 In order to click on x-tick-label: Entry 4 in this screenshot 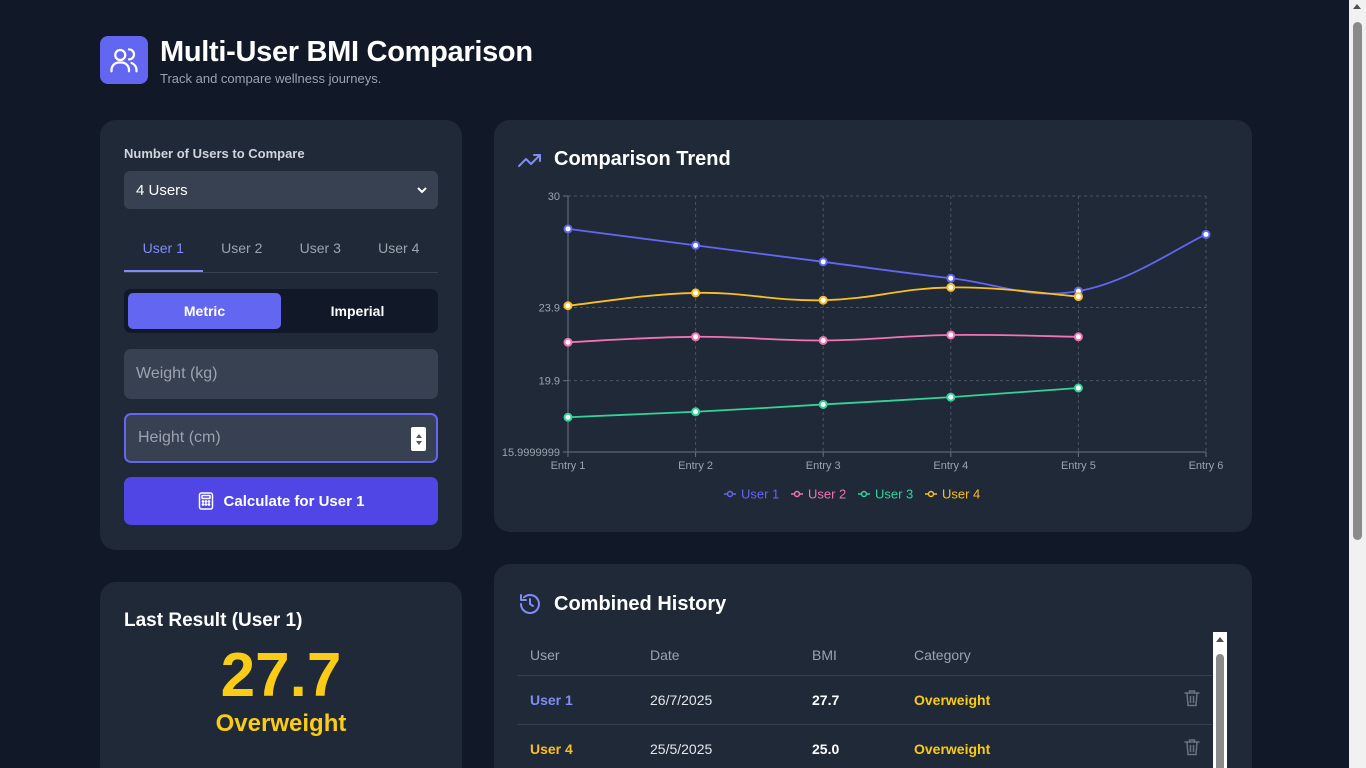, I will do `click(950, 466)`.